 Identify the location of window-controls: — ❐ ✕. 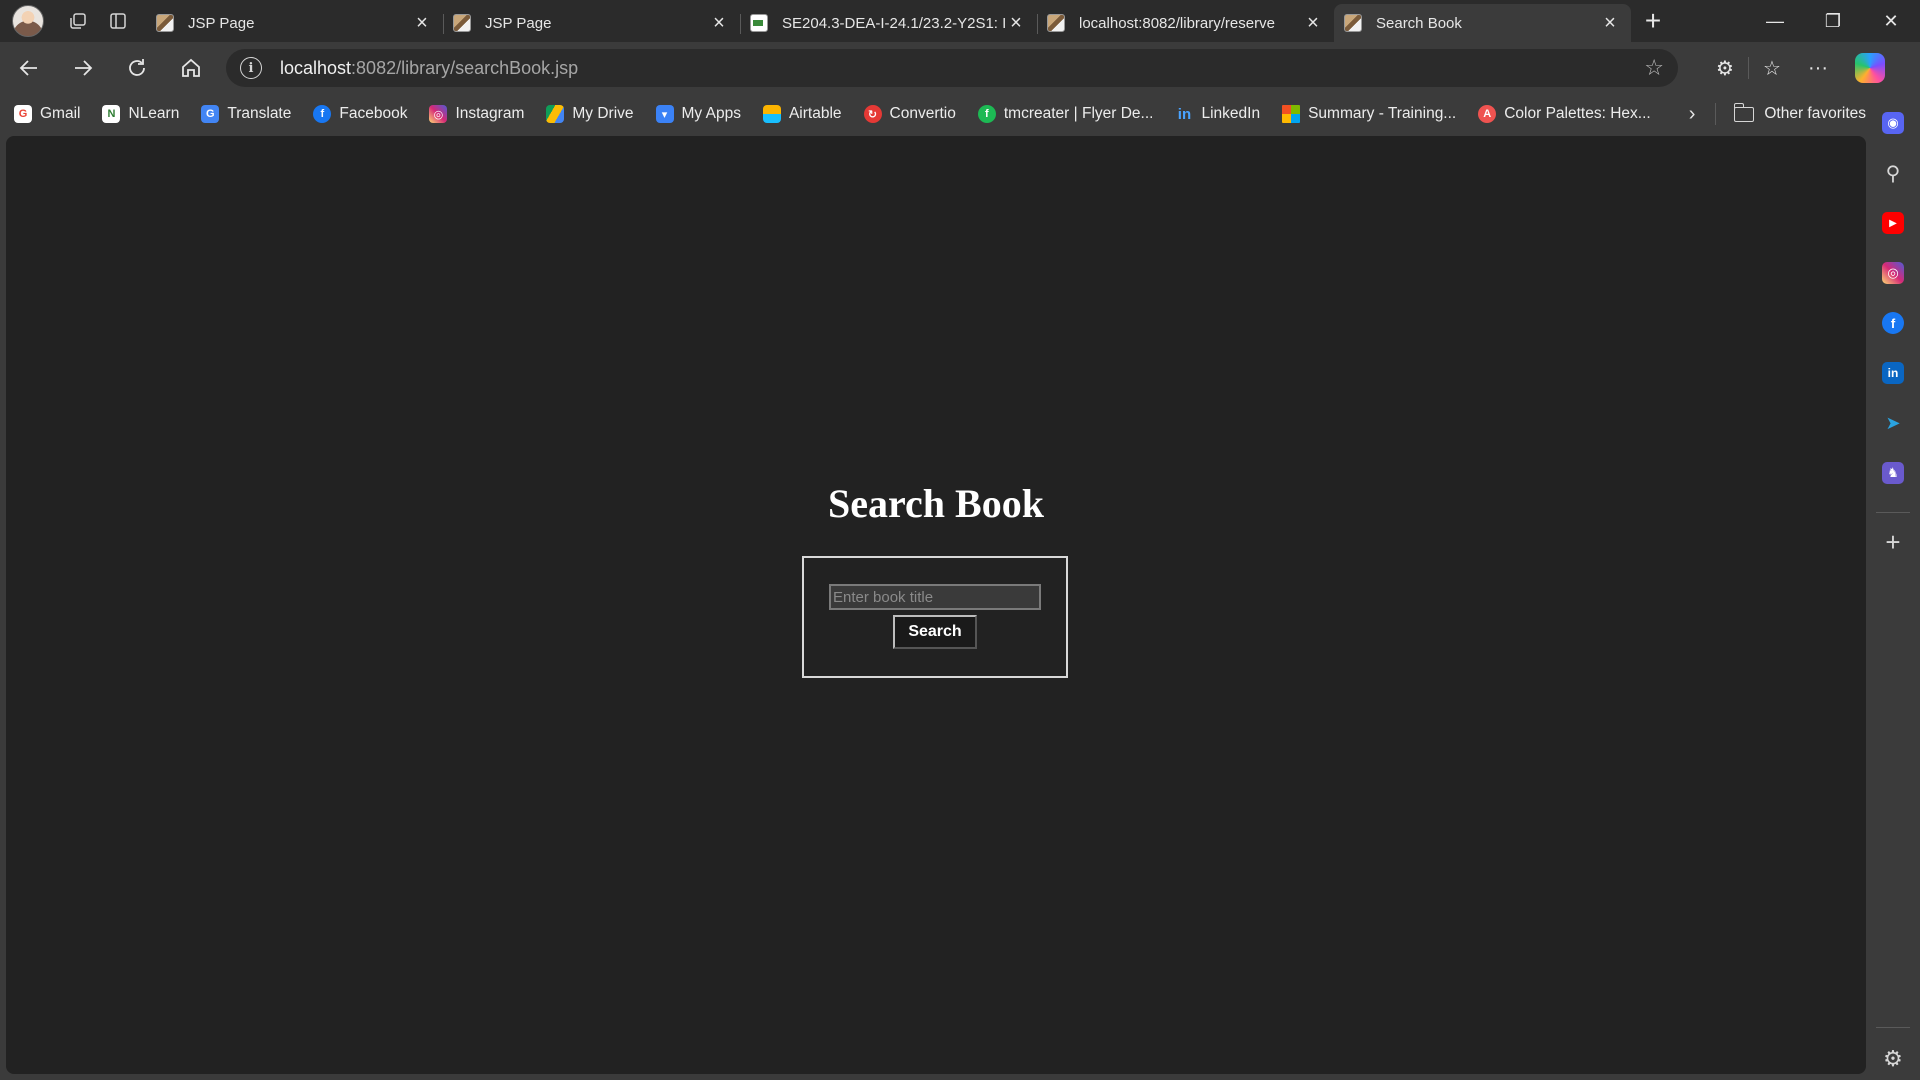
(1833, 21).